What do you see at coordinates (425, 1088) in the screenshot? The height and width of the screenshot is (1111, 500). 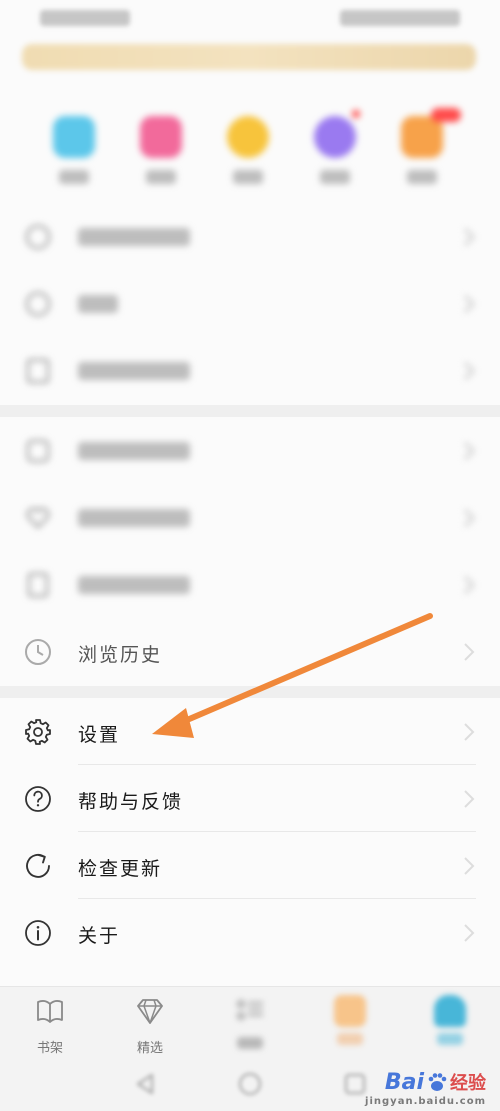 I see `baidu-jingyan-watermark: Bai 经验 jingyan.baidu.com` at bounding box center [425, 1088].